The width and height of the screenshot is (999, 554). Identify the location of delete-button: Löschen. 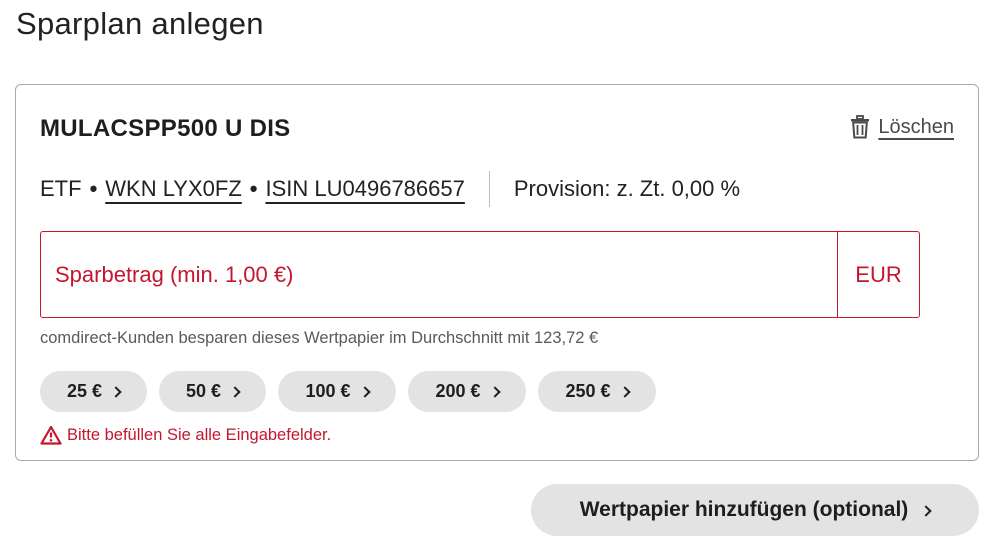
(902, 127).